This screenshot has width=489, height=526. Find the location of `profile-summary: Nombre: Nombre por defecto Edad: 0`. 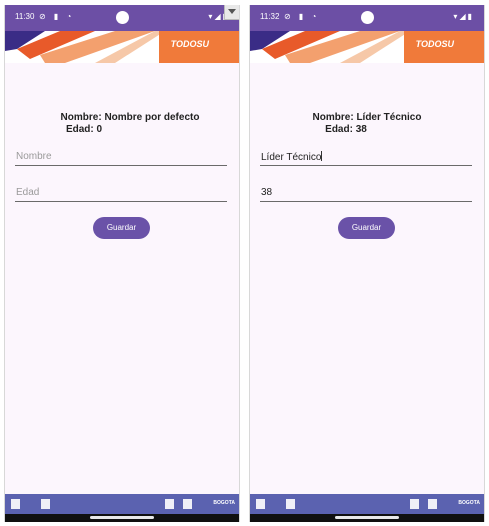

profile-summary: Nombre: Nombre por defecto Edad: 0 is located at coordinates (122, 124).